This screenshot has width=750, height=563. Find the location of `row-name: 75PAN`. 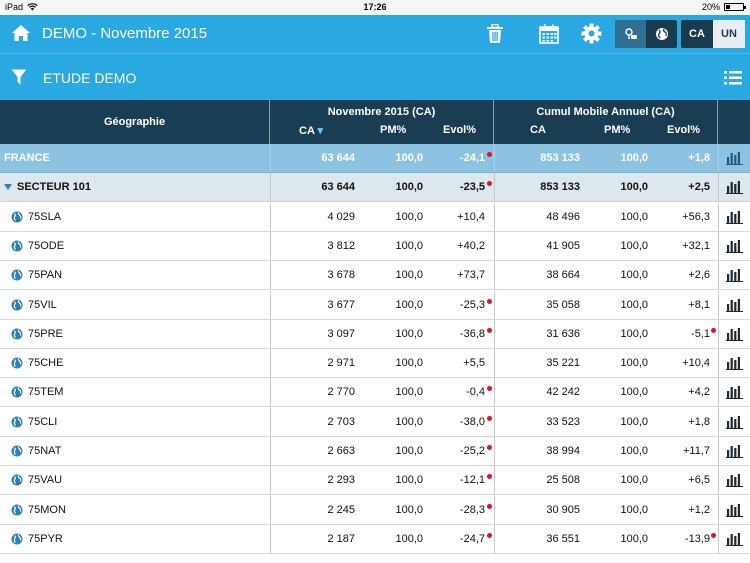

row-name: 75PAN is located at coordinates (45, 275).